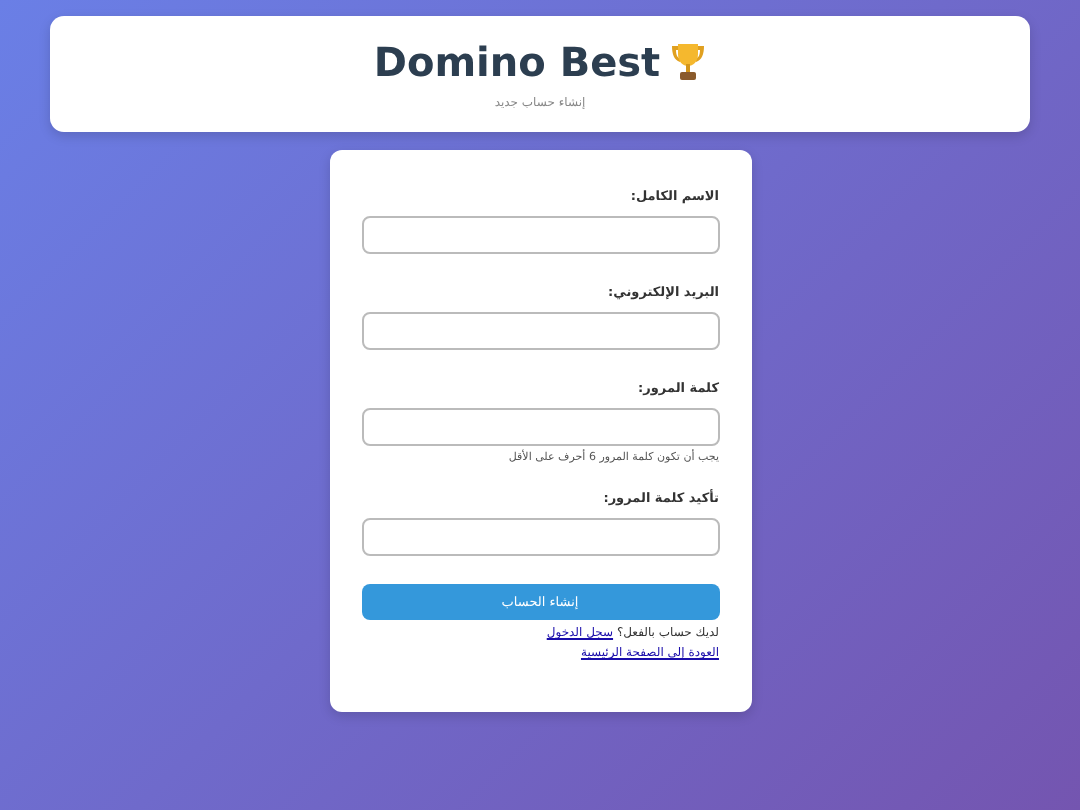  I want to click on trophy-icon, so click(688, 62).